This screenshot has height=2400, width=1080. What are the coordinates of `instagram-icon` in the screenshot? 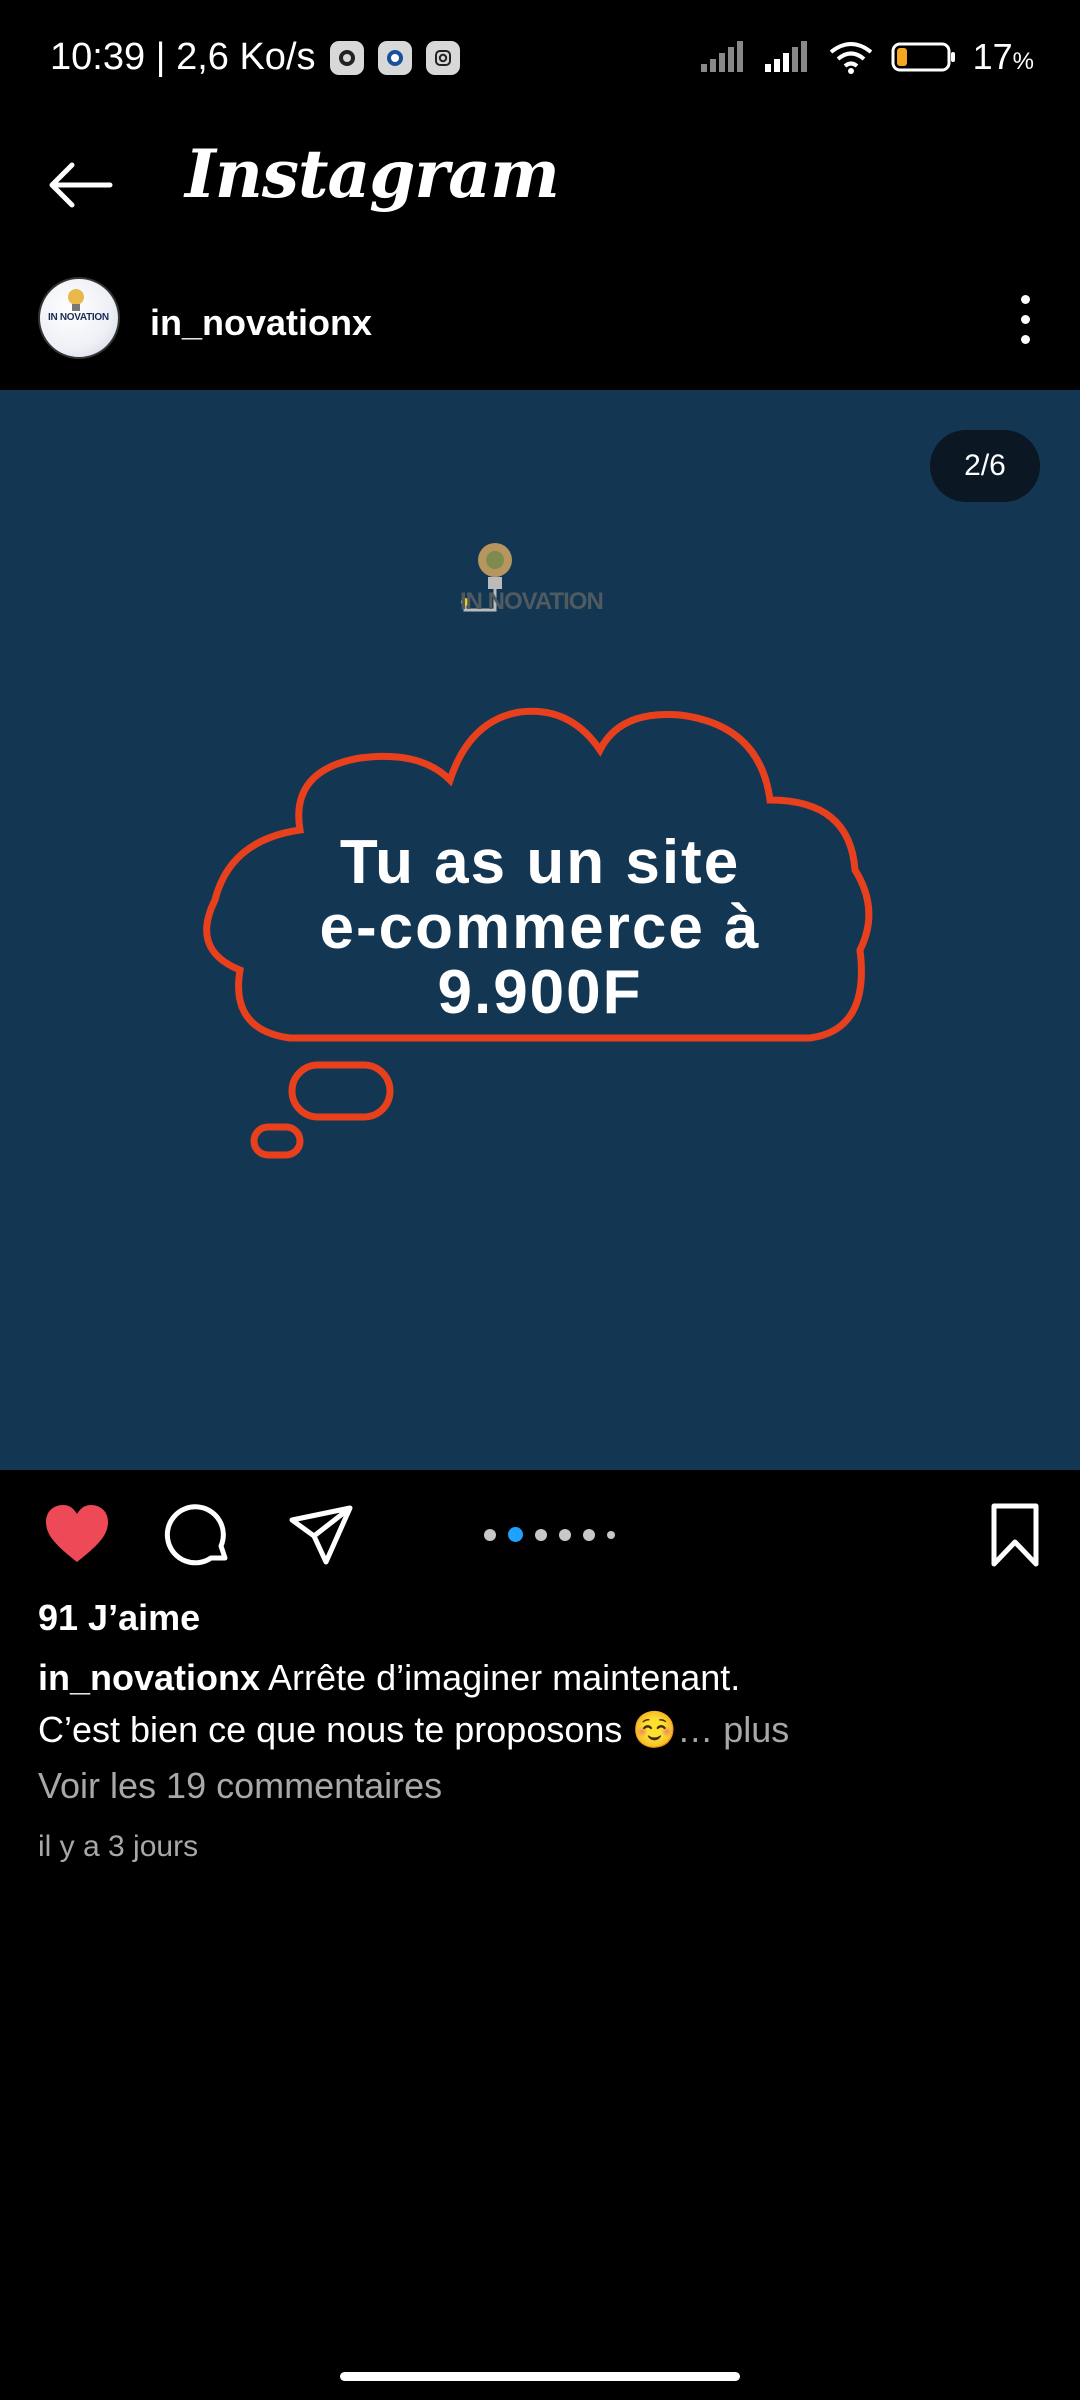 It's located at (442, 57).